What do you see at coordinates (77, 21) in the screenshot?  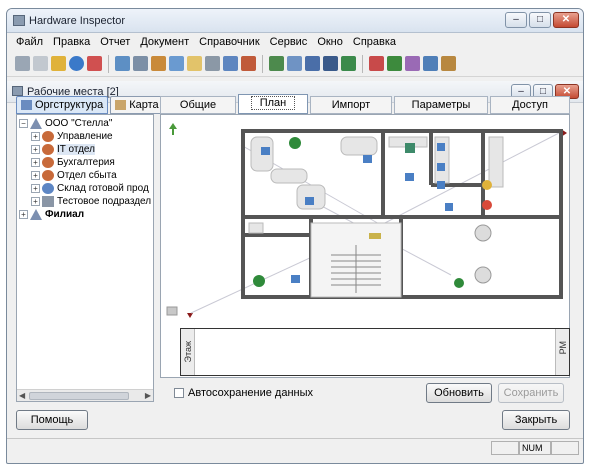 I see `app-title: Hardware Inspector` at bounding box center [77, 21].